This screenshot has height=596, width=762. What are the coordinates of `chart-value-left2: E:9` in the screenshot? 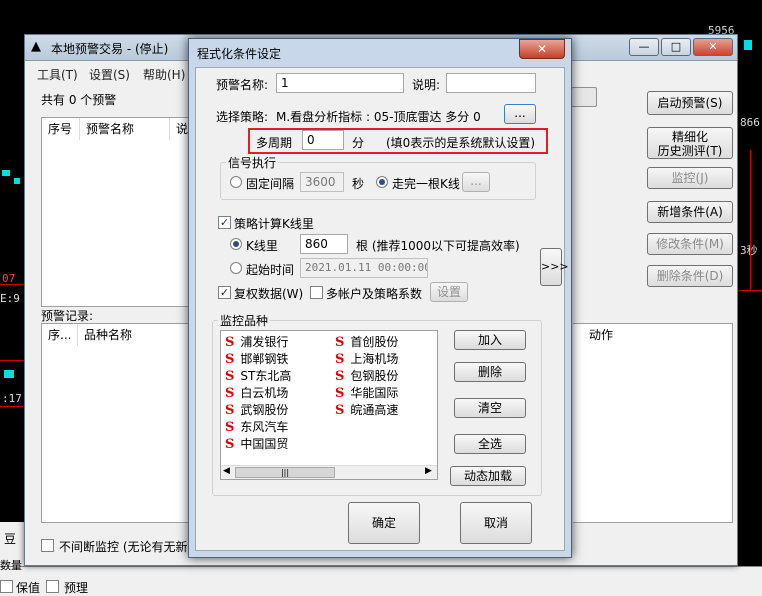 It's located at (10, 298).